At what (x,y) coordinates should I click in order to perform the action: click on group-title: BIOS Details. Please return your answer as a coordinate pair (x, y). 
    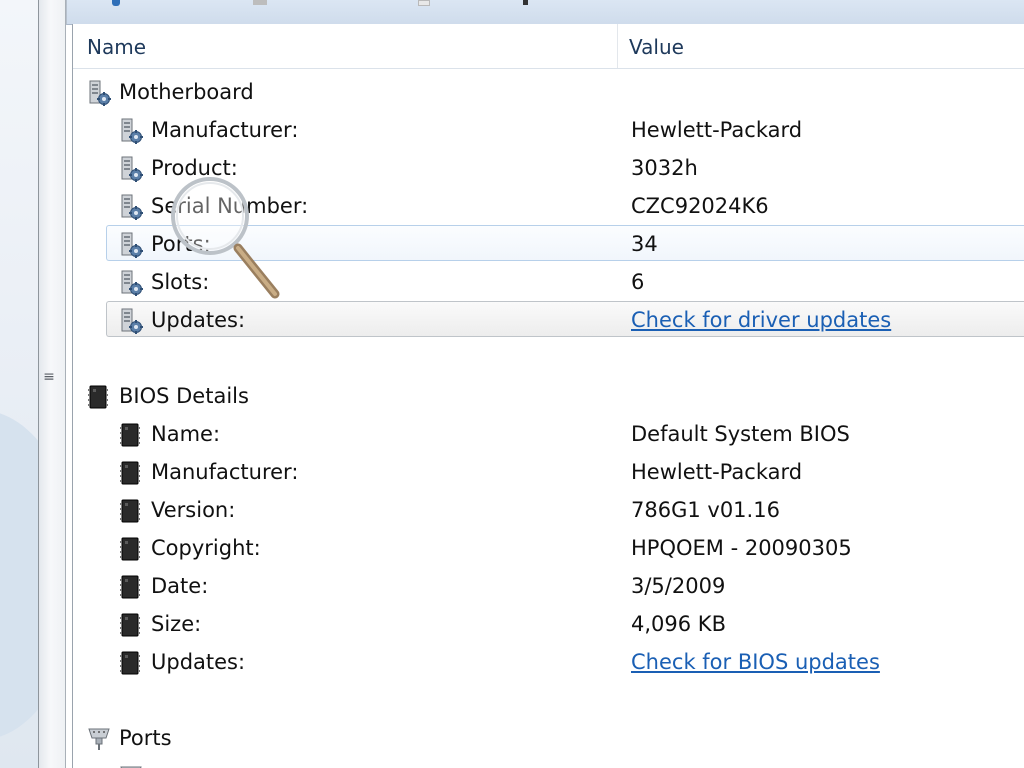
    Looking at the image, I should click on (184, 396).